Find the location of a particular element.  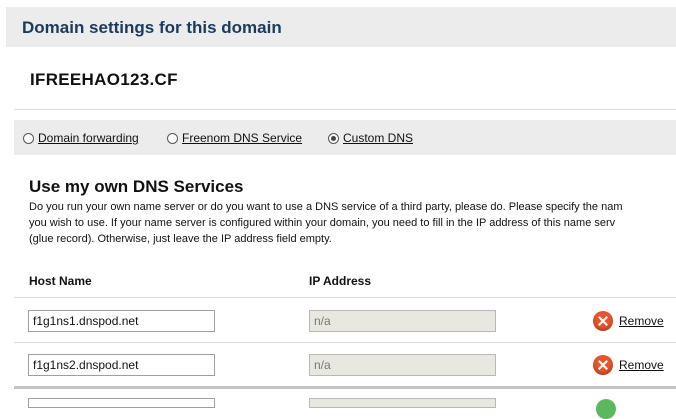

option-label: Freenom DNS Service is located at coordinates (242, 138).